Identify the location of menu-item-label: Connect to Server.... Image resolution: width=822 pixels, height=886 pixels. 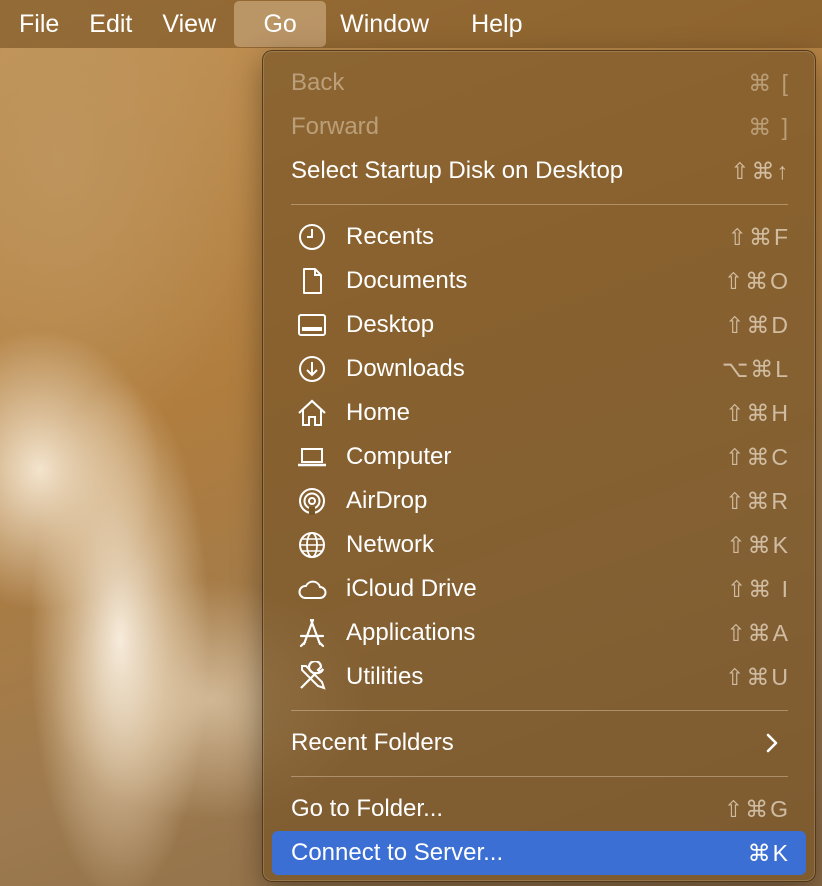
(397, 852).